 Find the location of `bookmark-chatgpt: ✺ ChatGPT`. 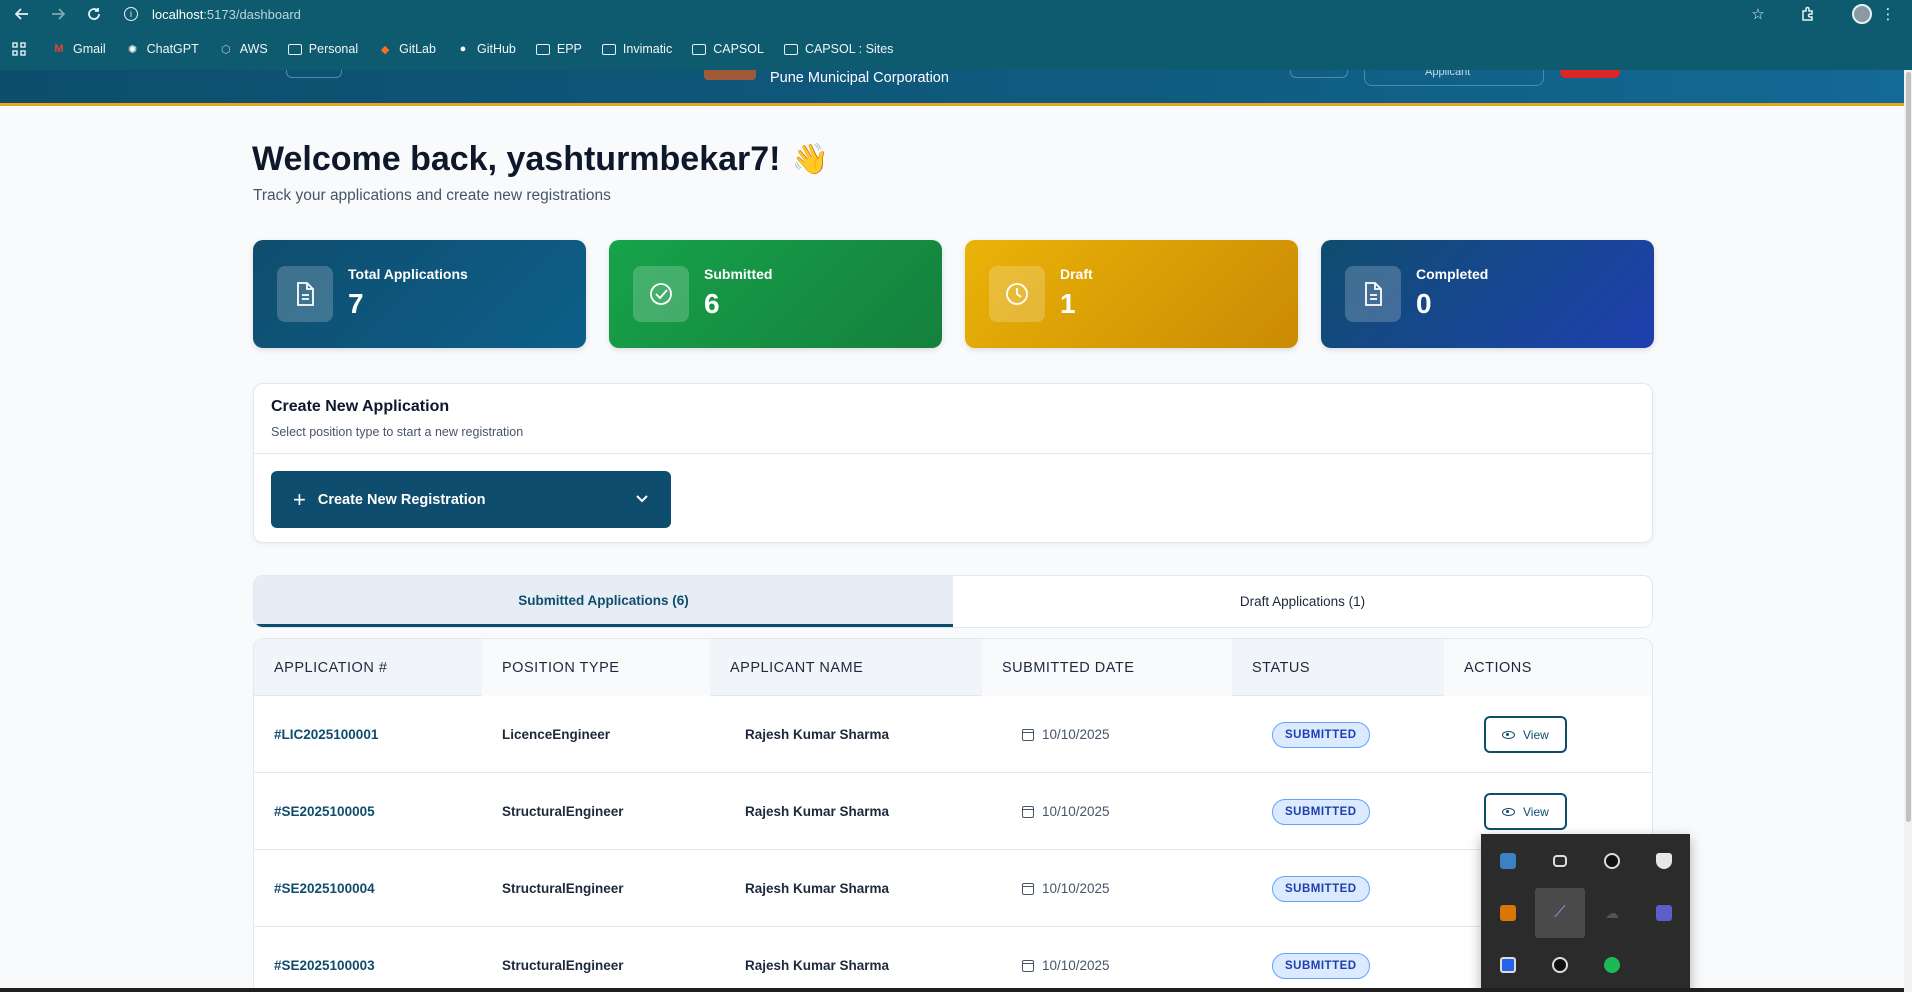

bookmark-chatgpt: ✺ ChatGPT is located at coordinates (162, 49).